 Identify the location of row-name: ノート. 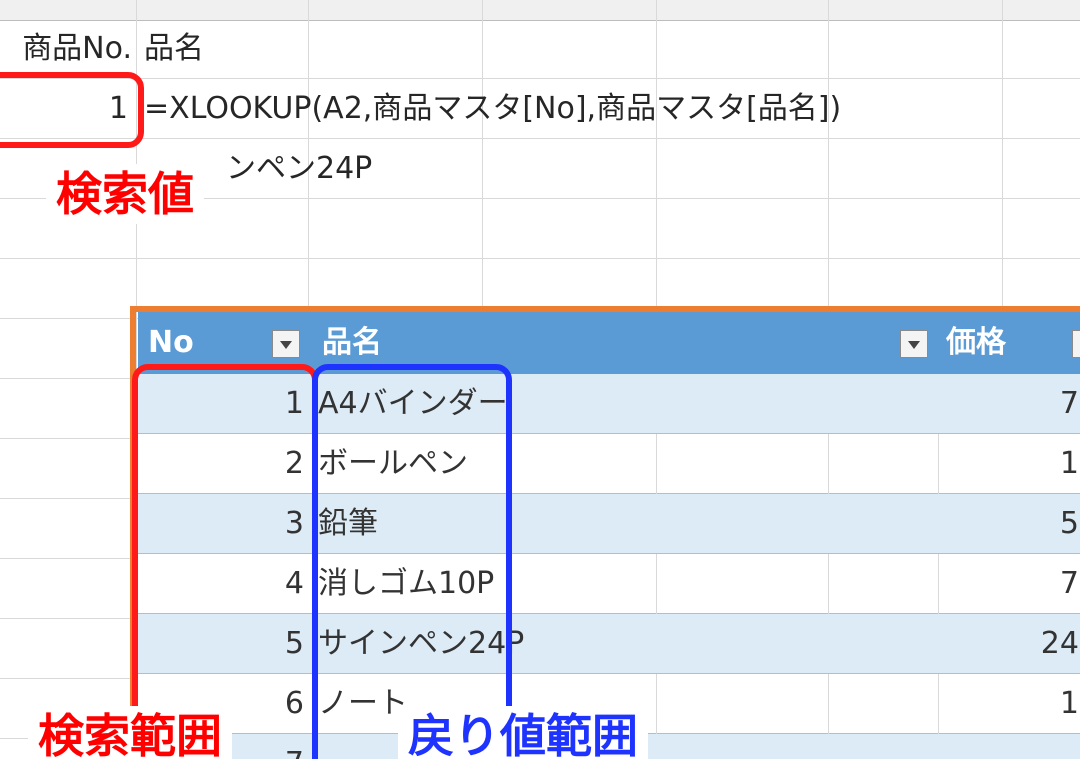
(363, 703).